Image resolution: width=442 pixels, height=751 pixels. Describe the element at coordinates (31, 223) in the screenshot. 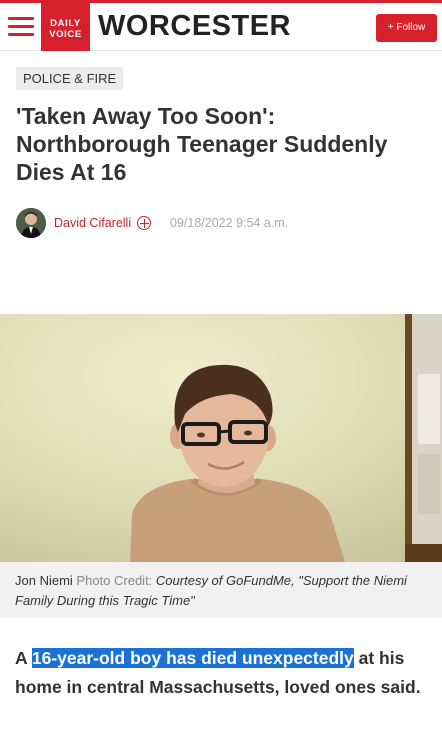

I see `author-avatar` at that location.